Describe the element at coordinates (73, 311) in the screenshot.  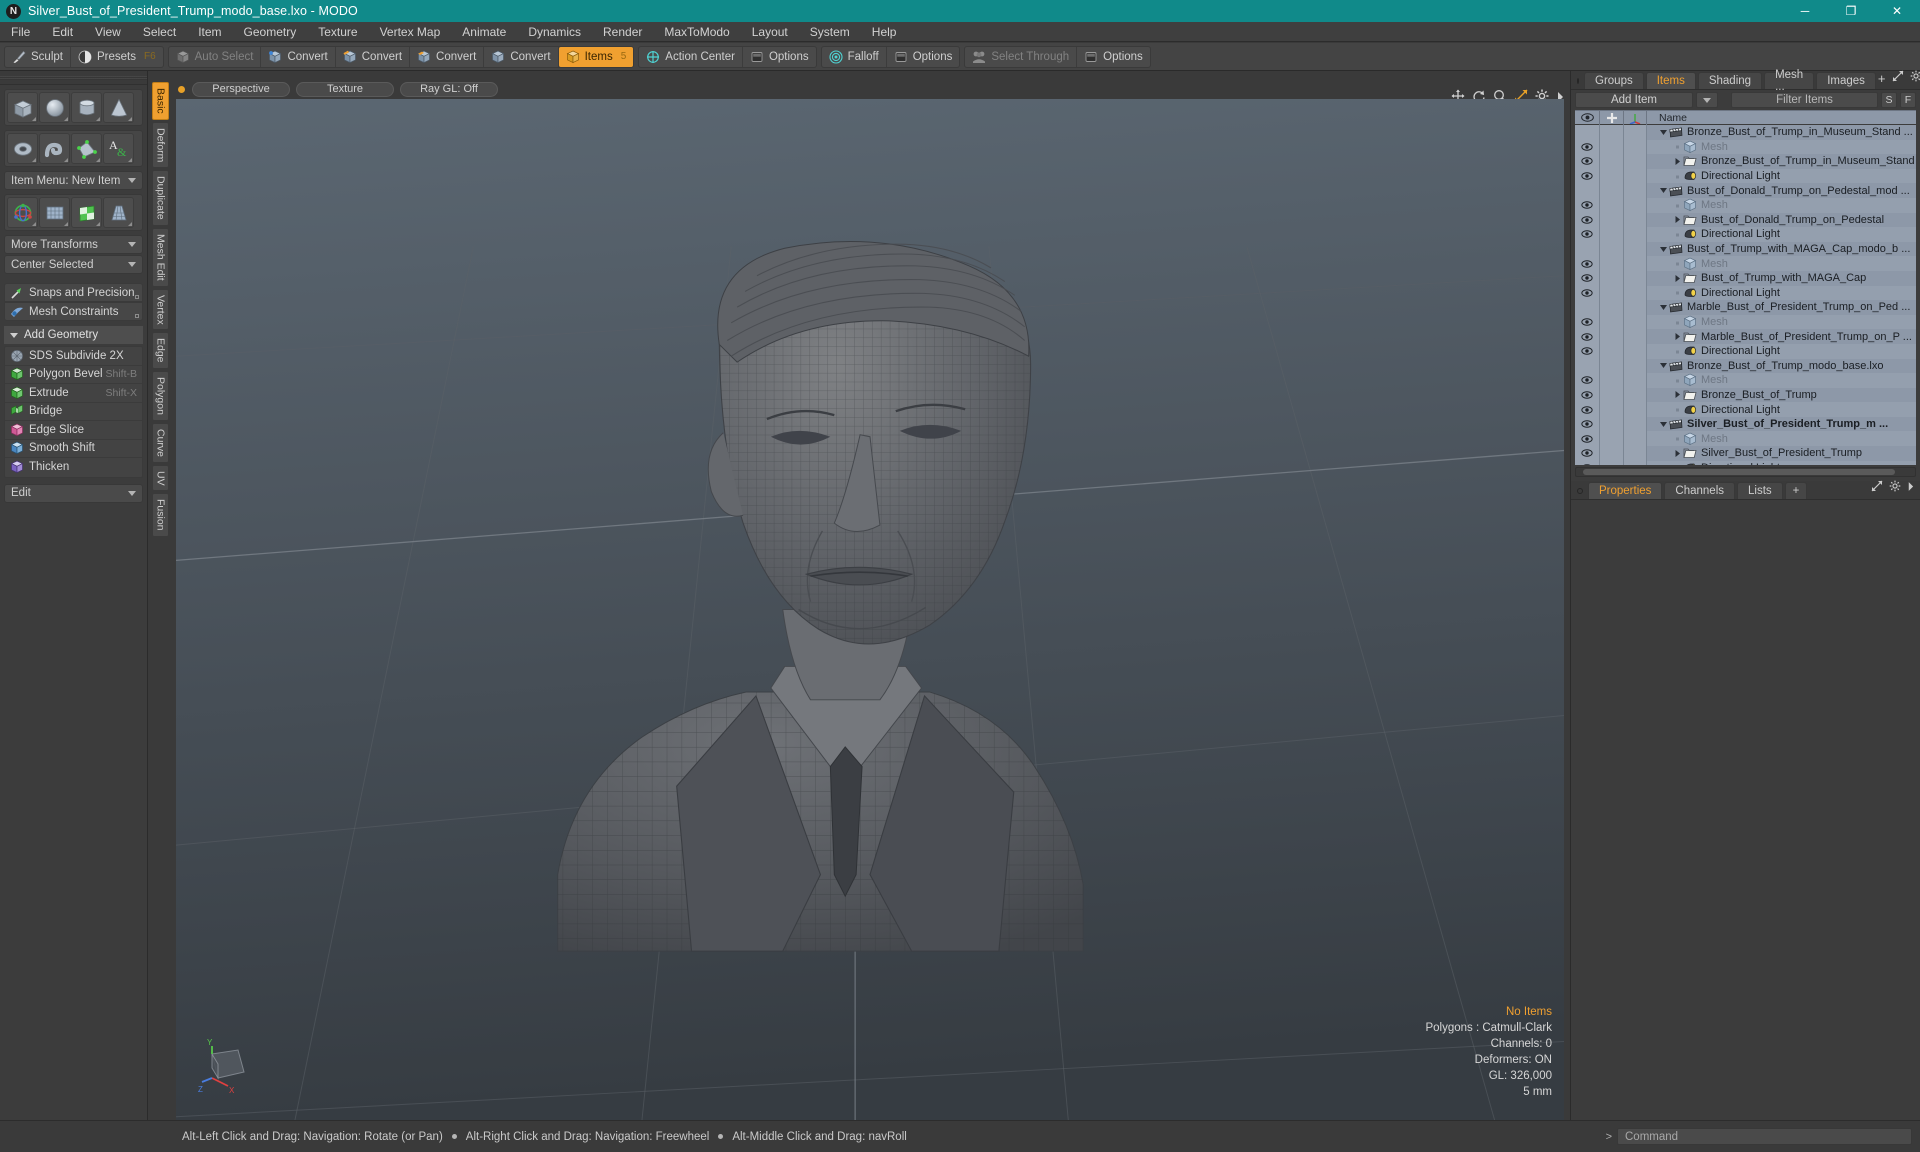
I see `mesh-constraints-button: Mesh Constraints` at that location.